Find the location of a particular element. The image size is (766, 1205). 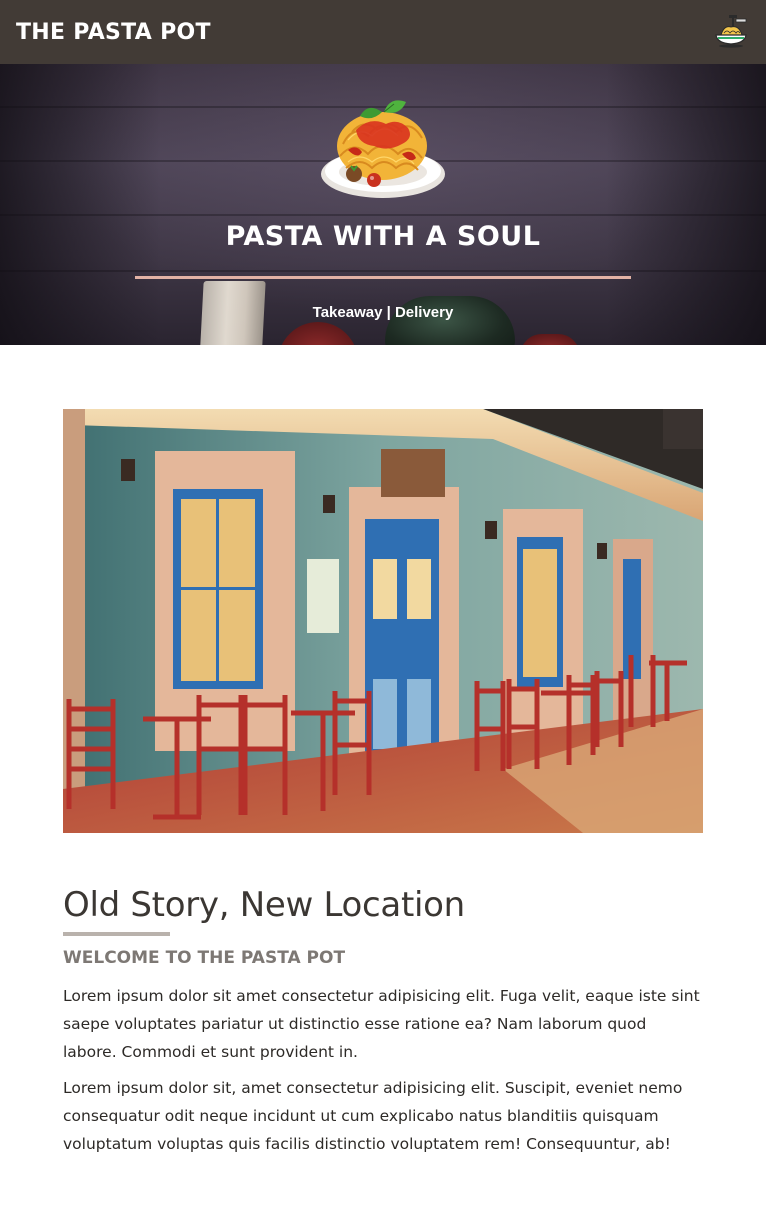

section-title-underline is located at coordinates (116, 934).